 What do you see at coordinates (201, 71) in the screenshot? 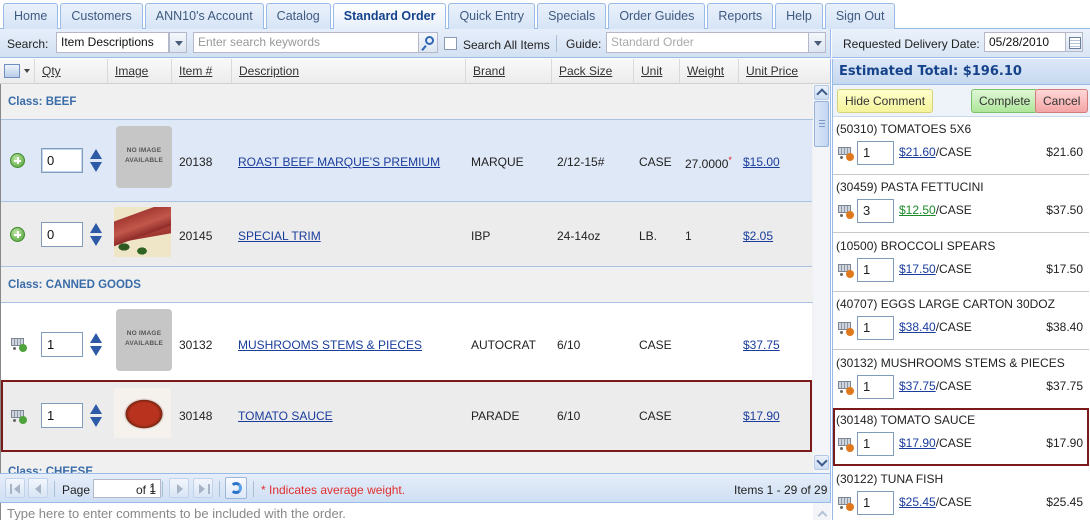
I see `column-header-item-number: Item #` at bounding box center [201, 71].